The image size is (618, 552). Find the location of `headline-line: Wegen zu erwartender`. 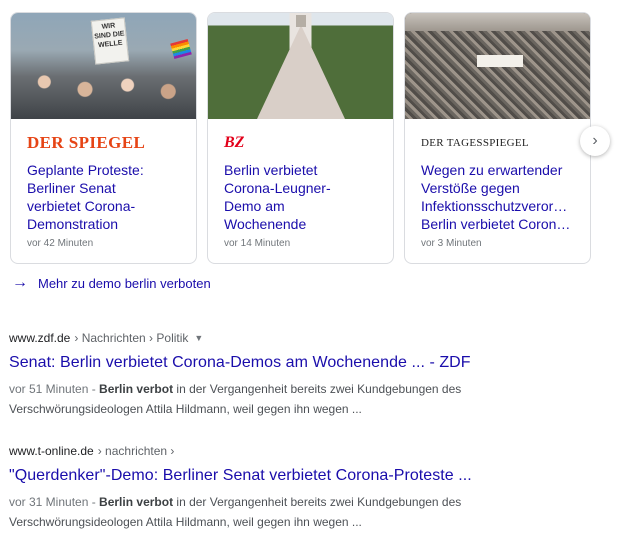

headline-line: Wegen zu erwartender is located at coordinates (492, 170).